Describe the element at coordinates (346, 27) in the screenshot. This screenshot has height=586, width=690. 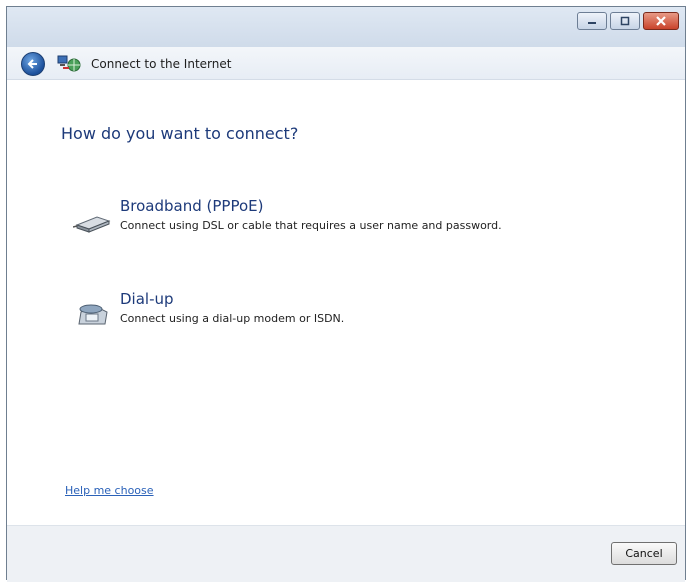
I see `title-bar` at that location.